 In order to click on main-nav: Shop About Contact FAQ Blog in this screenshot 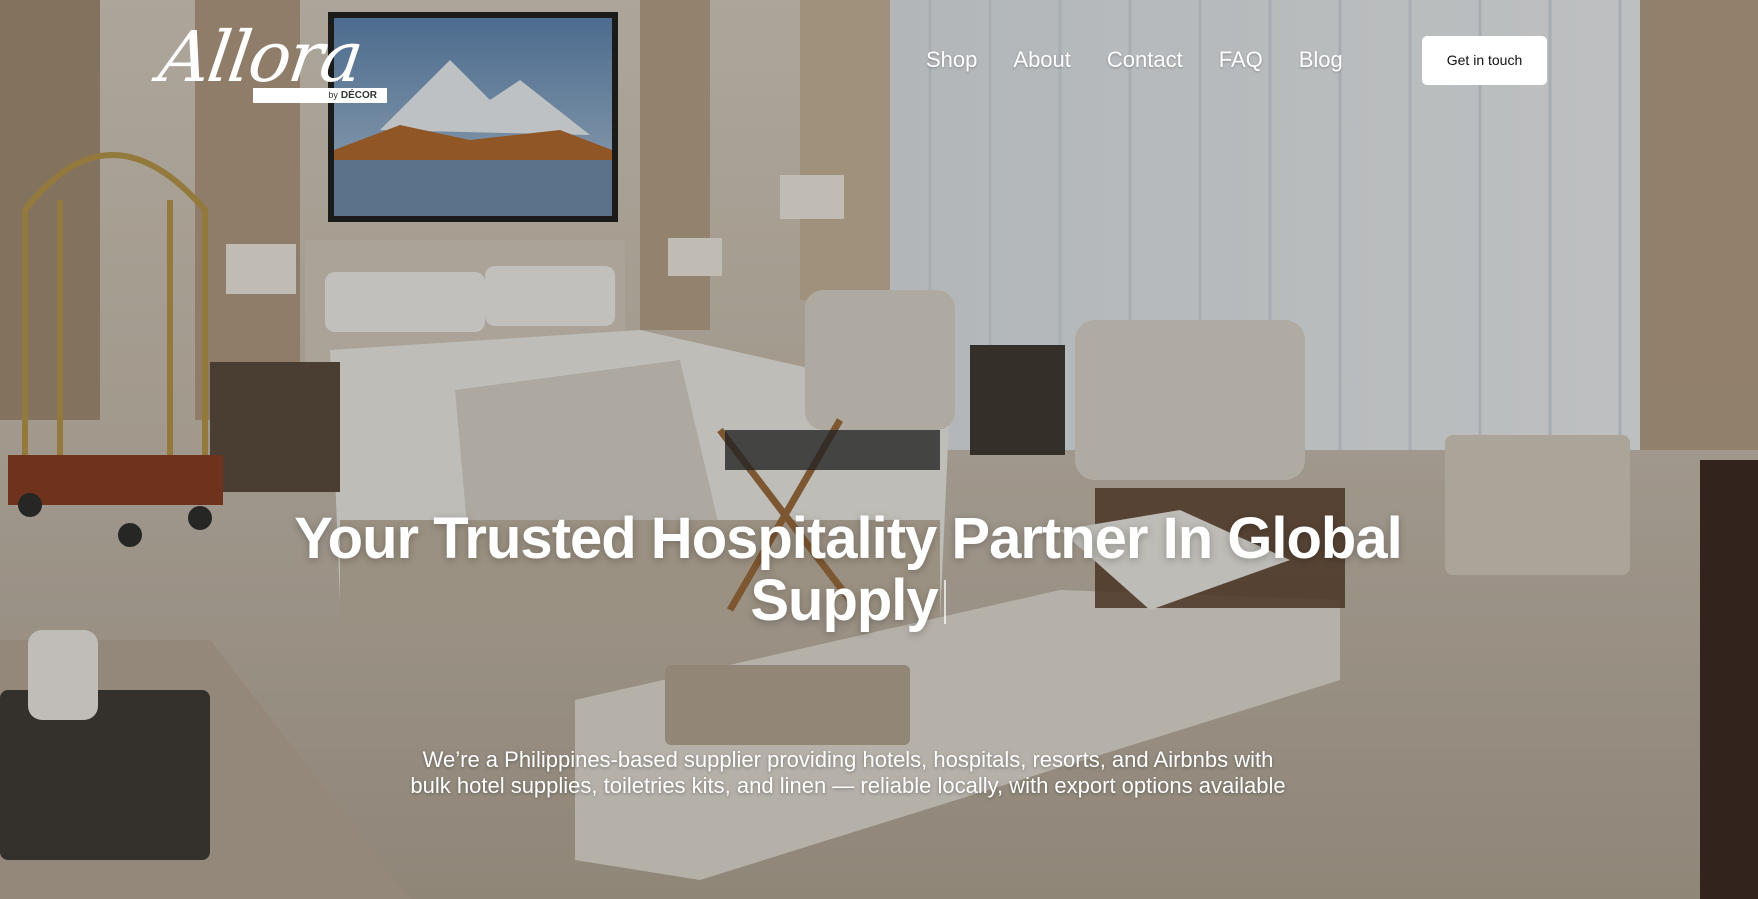, I will do `click(1134, 60)`.